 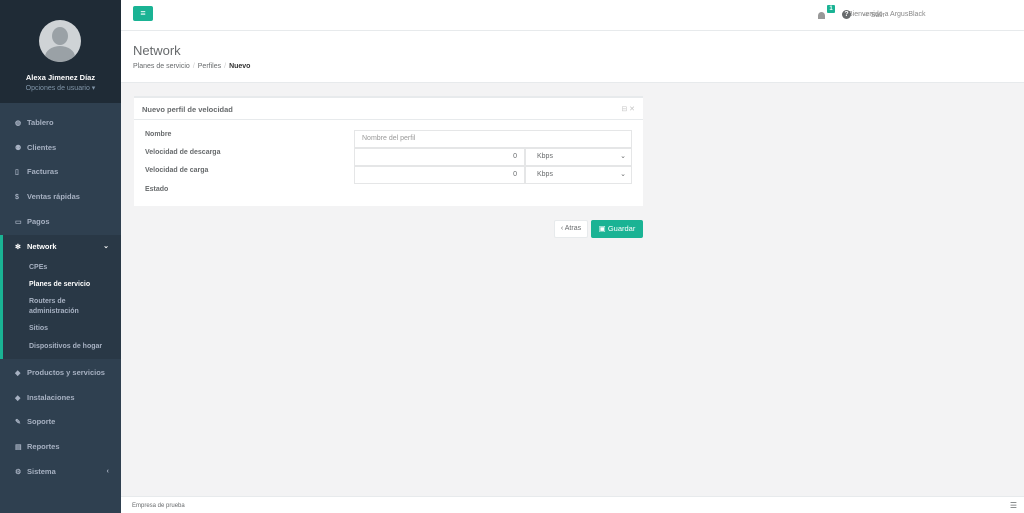 I want to click on profile-name: Alexa Jimenez Díaz, so click(x=60, y=77).